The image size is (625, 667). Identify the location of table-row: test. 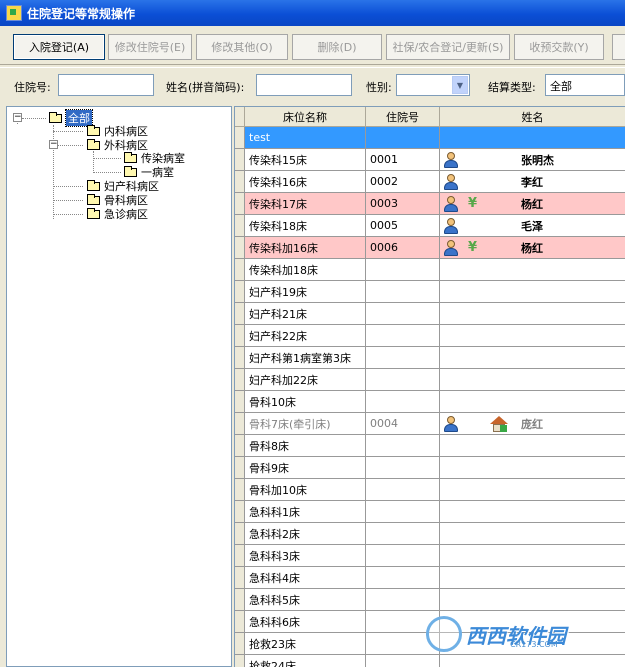
(430, 138).